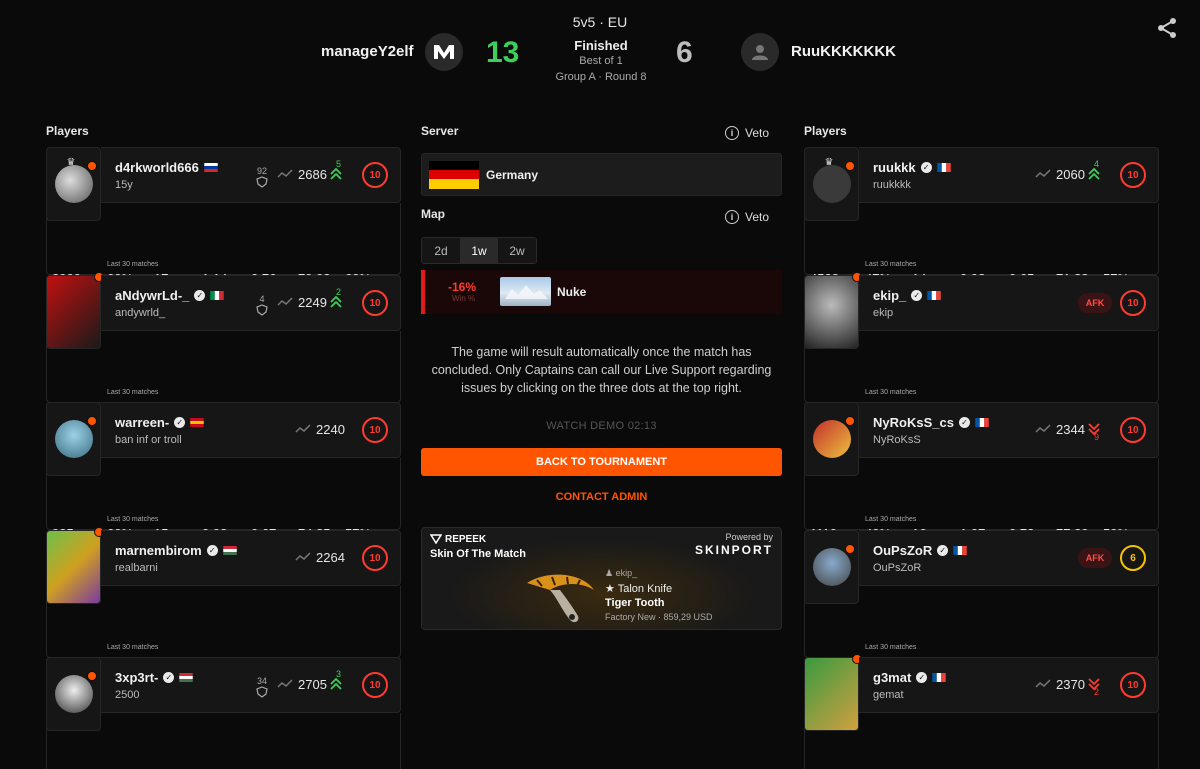 The width and height of the screenshot is (1200, 769). What do you see at coordinates (462, 287) in the screenshot?
I see `map-winrate-delta: -16%` at bounding box center [462, 287].